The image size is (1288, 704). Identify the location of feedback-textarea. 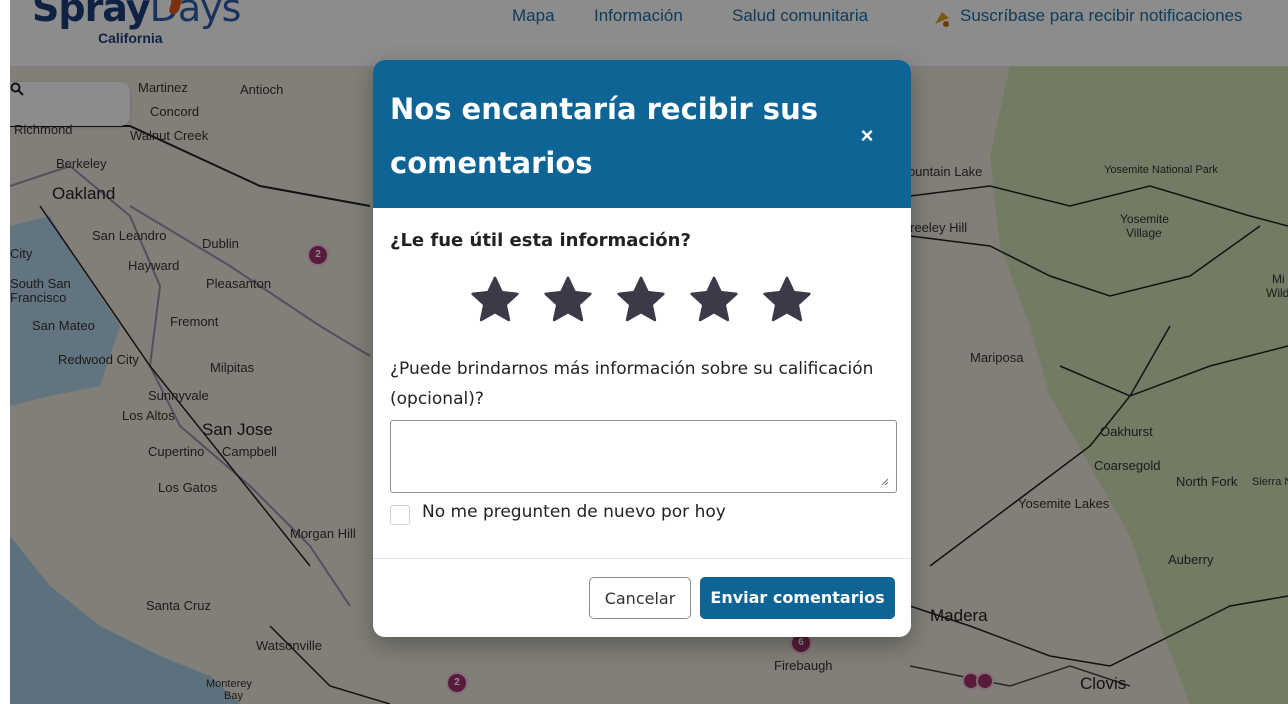
(643, 456).